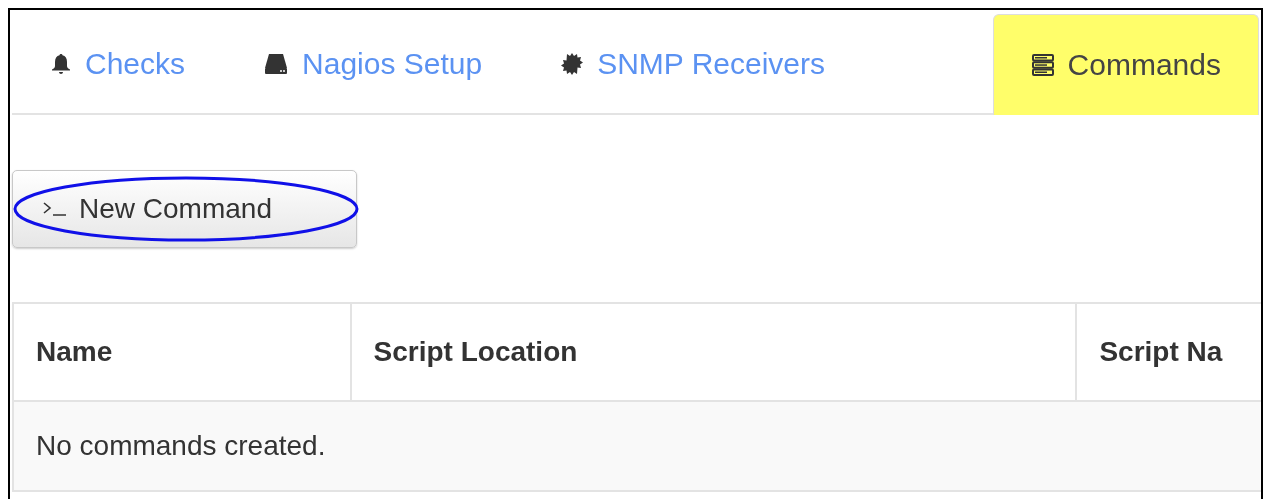 This screenshot has height=499, width=1271. What do you see at coordinates (713, 352) in the screenshot?
I see `column-header: Script Location` at bounding box center [713, 352].